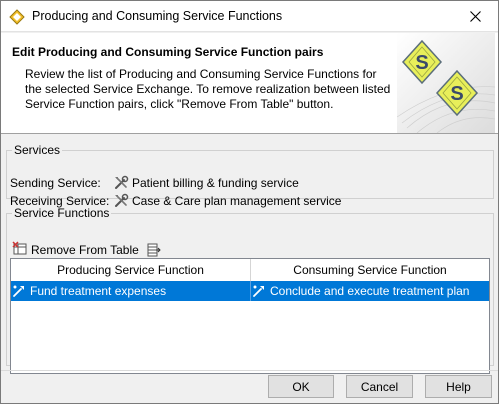 This screenshot has width=499, height=404. Describe the element at coordinates (21, 250) in the screenshot. I see `table-remove-icon` at that location.